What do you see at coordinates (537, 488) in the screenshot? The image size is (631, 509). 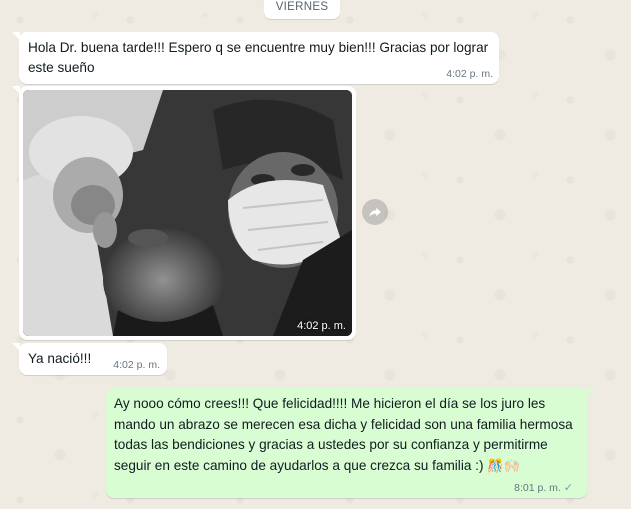 I see `message-time-label: 8:01 p. m.` at bounding box center [537, 488].